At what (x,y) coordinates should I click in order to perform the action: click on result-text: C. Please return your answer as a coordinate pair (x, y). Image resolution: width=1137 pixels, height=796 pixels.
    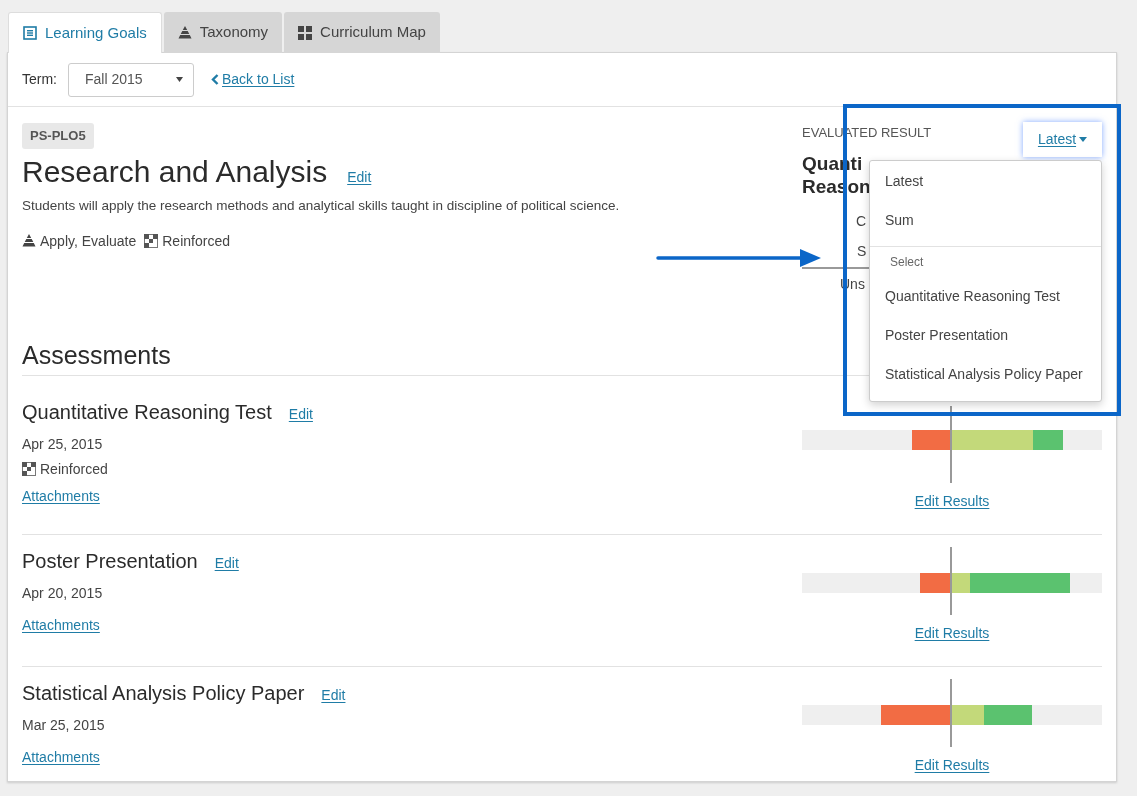
    Looking at the image, I should click on (861, 221).